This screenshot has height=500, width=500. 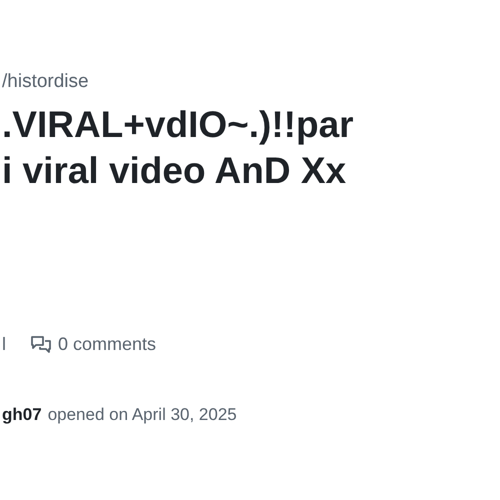 What do you see at coordinates (4, 344) in the screenshot?
I see `status-text: l` at bounding box center [4, 344].